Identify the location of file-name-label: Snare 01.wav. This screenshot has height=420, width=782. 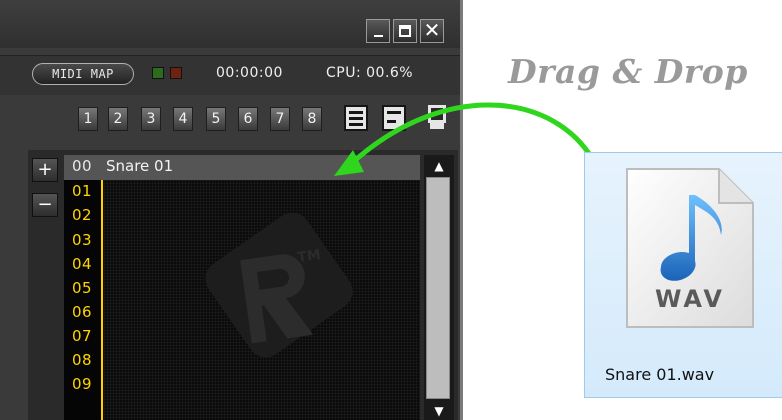
(660, 374).